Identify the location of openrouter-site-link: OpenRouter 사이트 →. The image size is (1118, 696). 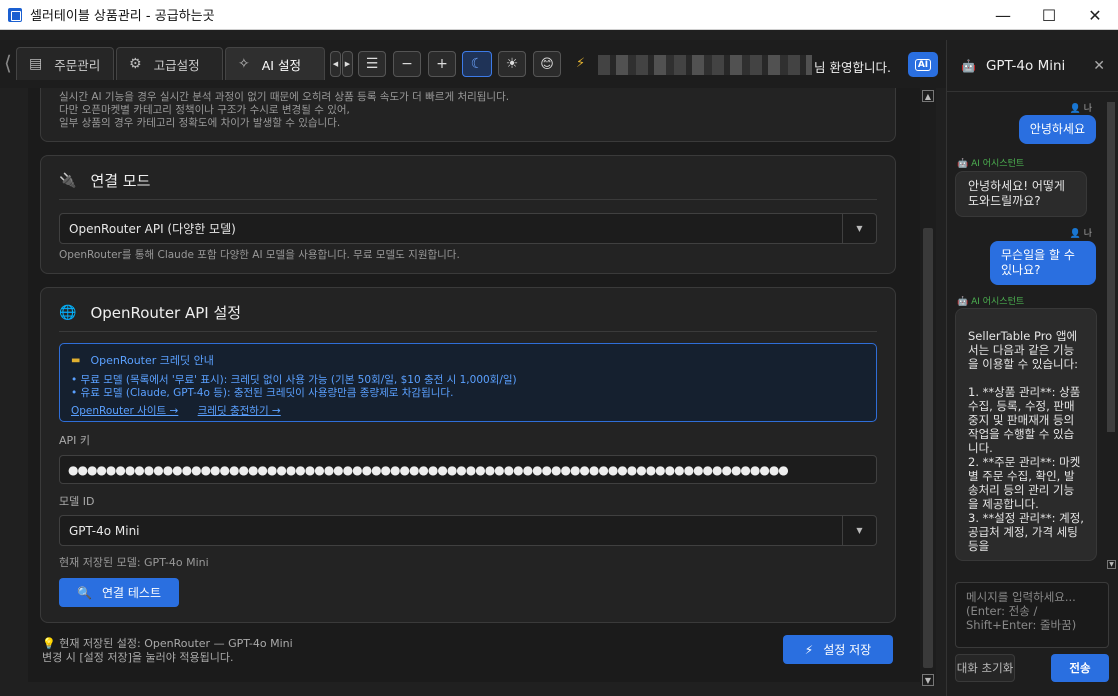
(124, 411).